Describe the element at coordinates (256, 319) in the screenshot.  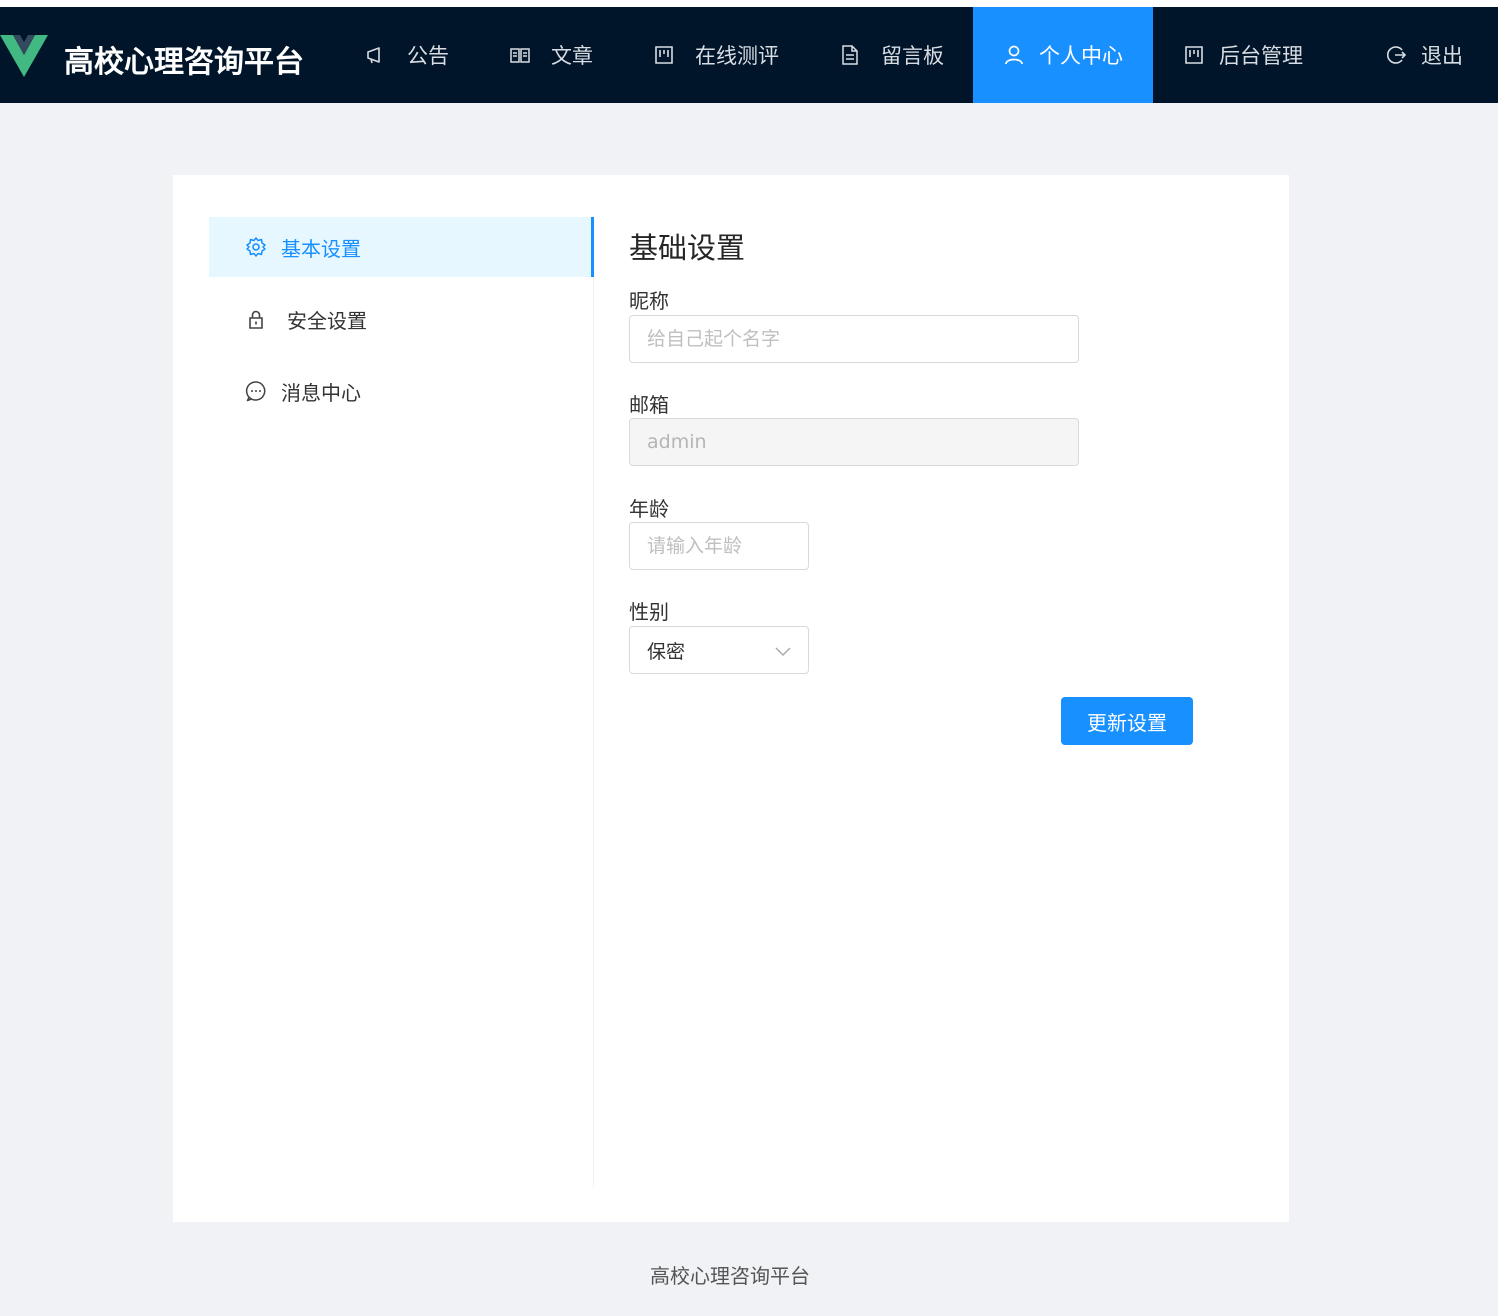
I see `lock-icon` at that location.